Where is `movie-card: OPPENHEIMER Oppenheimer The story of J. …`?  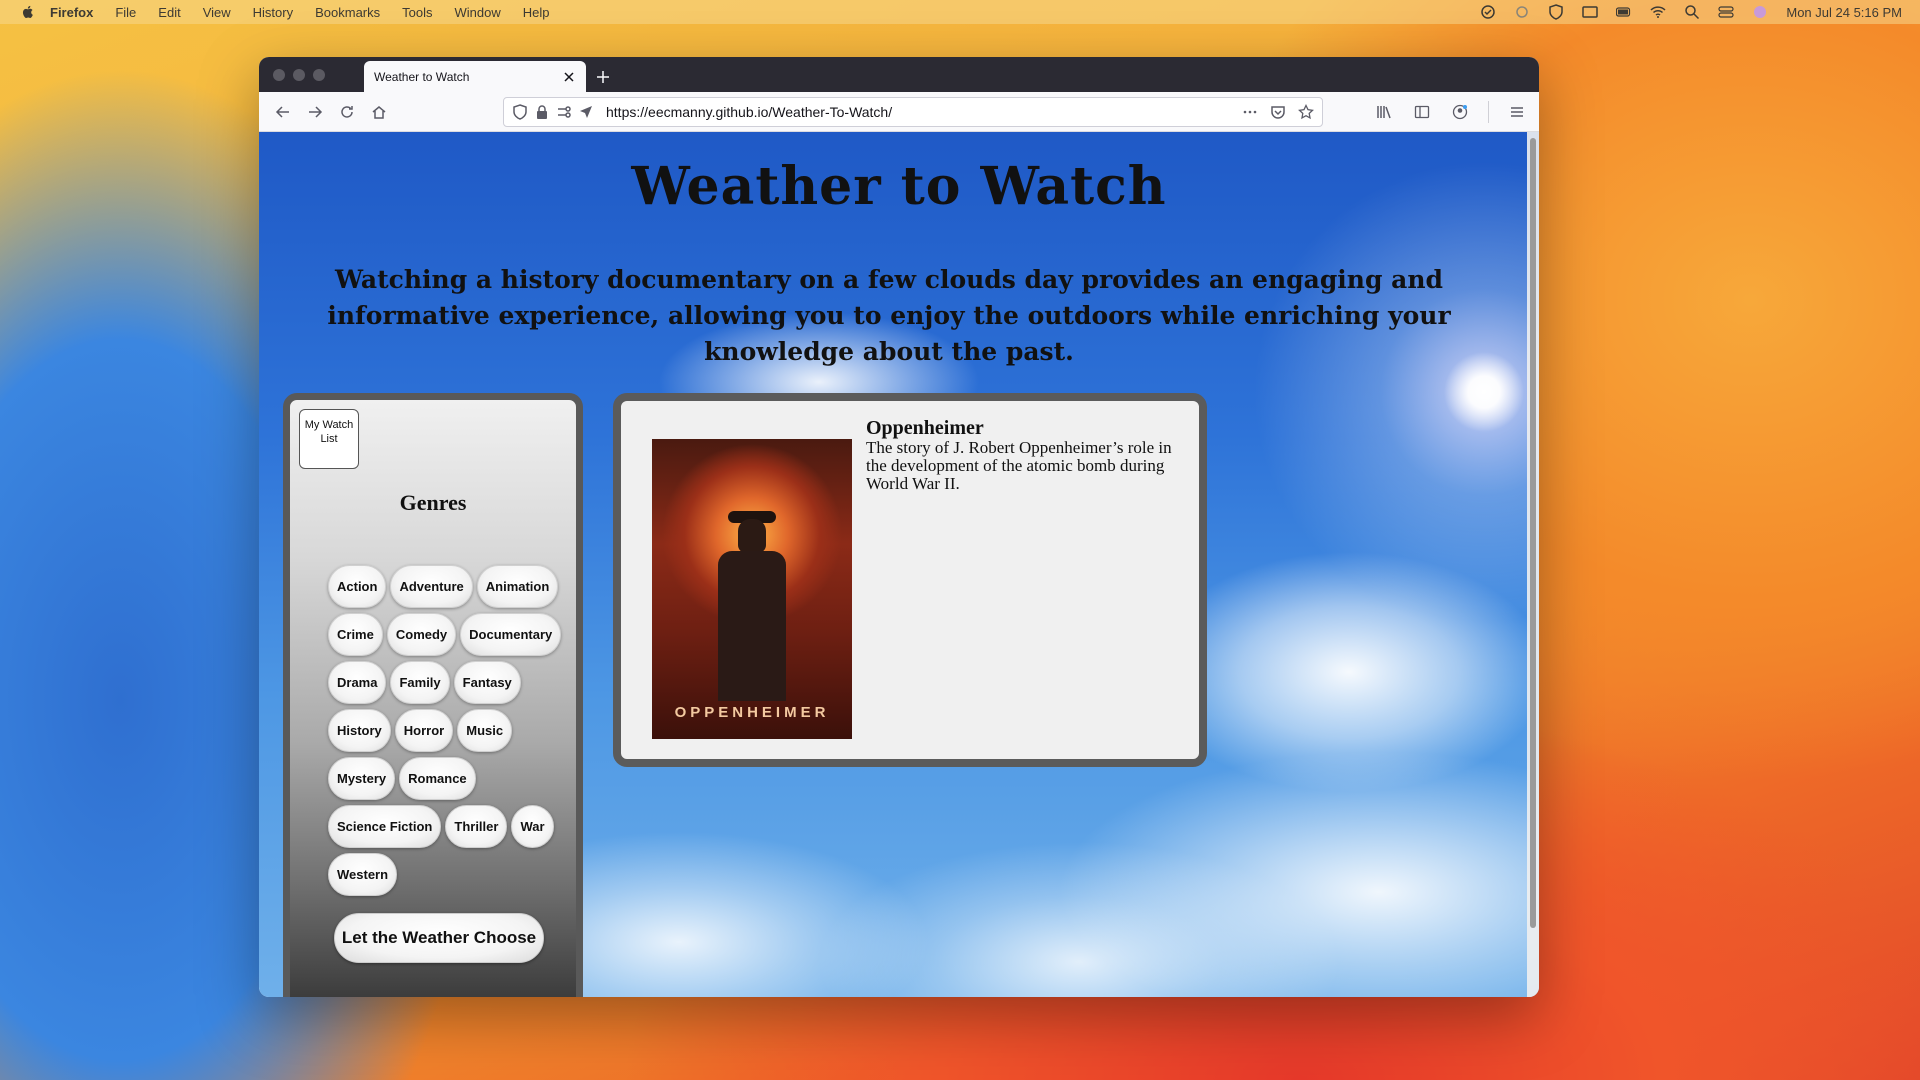
movie-card: OPPENHEIMER Oppenheimer The story of J. … is located at coordinates (910, 580).